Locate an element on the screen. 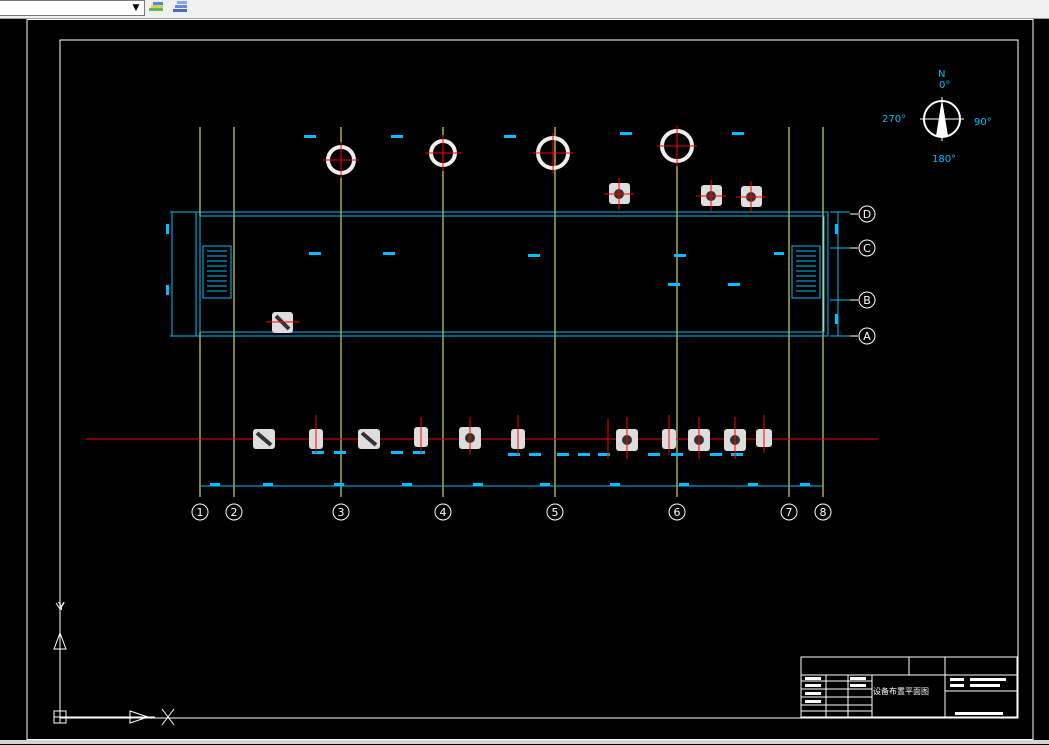 Image resolution: width=1049 pixels, height=745 pixels. grid-column-label-6: 6 is located at coordinates (677, 512).